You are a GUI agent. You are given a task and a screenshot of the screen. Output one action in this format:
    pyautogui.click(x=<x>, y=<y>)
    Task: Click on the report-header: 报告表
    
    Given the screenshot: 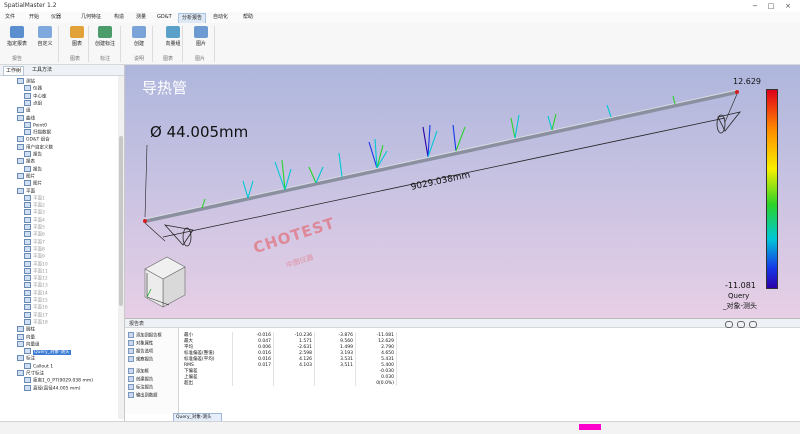 What is the action you would take?
    pyautogui.click(x=462, y=323)
    